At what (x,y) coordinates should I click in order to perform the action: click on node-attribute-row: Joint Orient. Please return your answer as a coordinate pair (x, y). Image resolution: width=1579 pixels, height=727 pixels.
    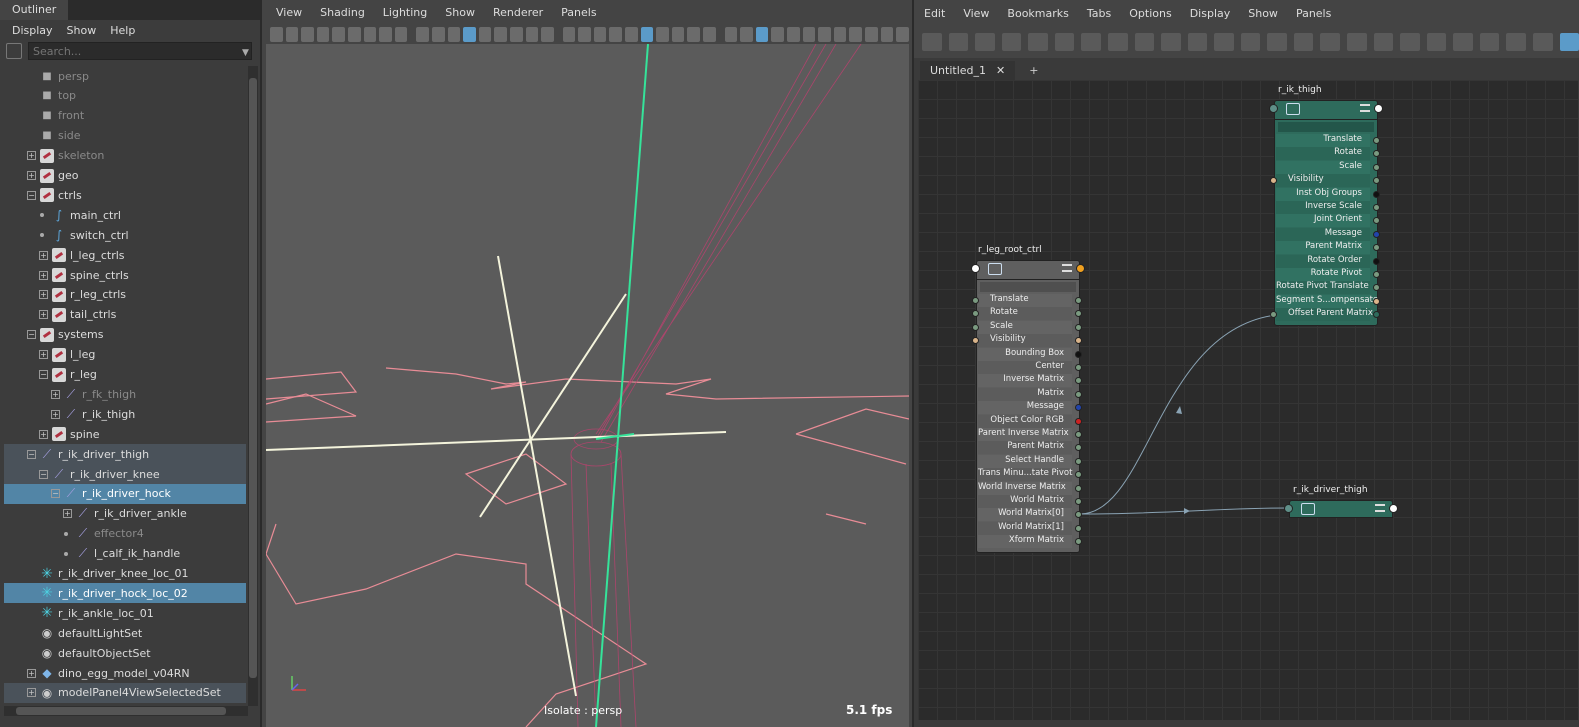
    Looking at the image, I should click on (1323, 221).